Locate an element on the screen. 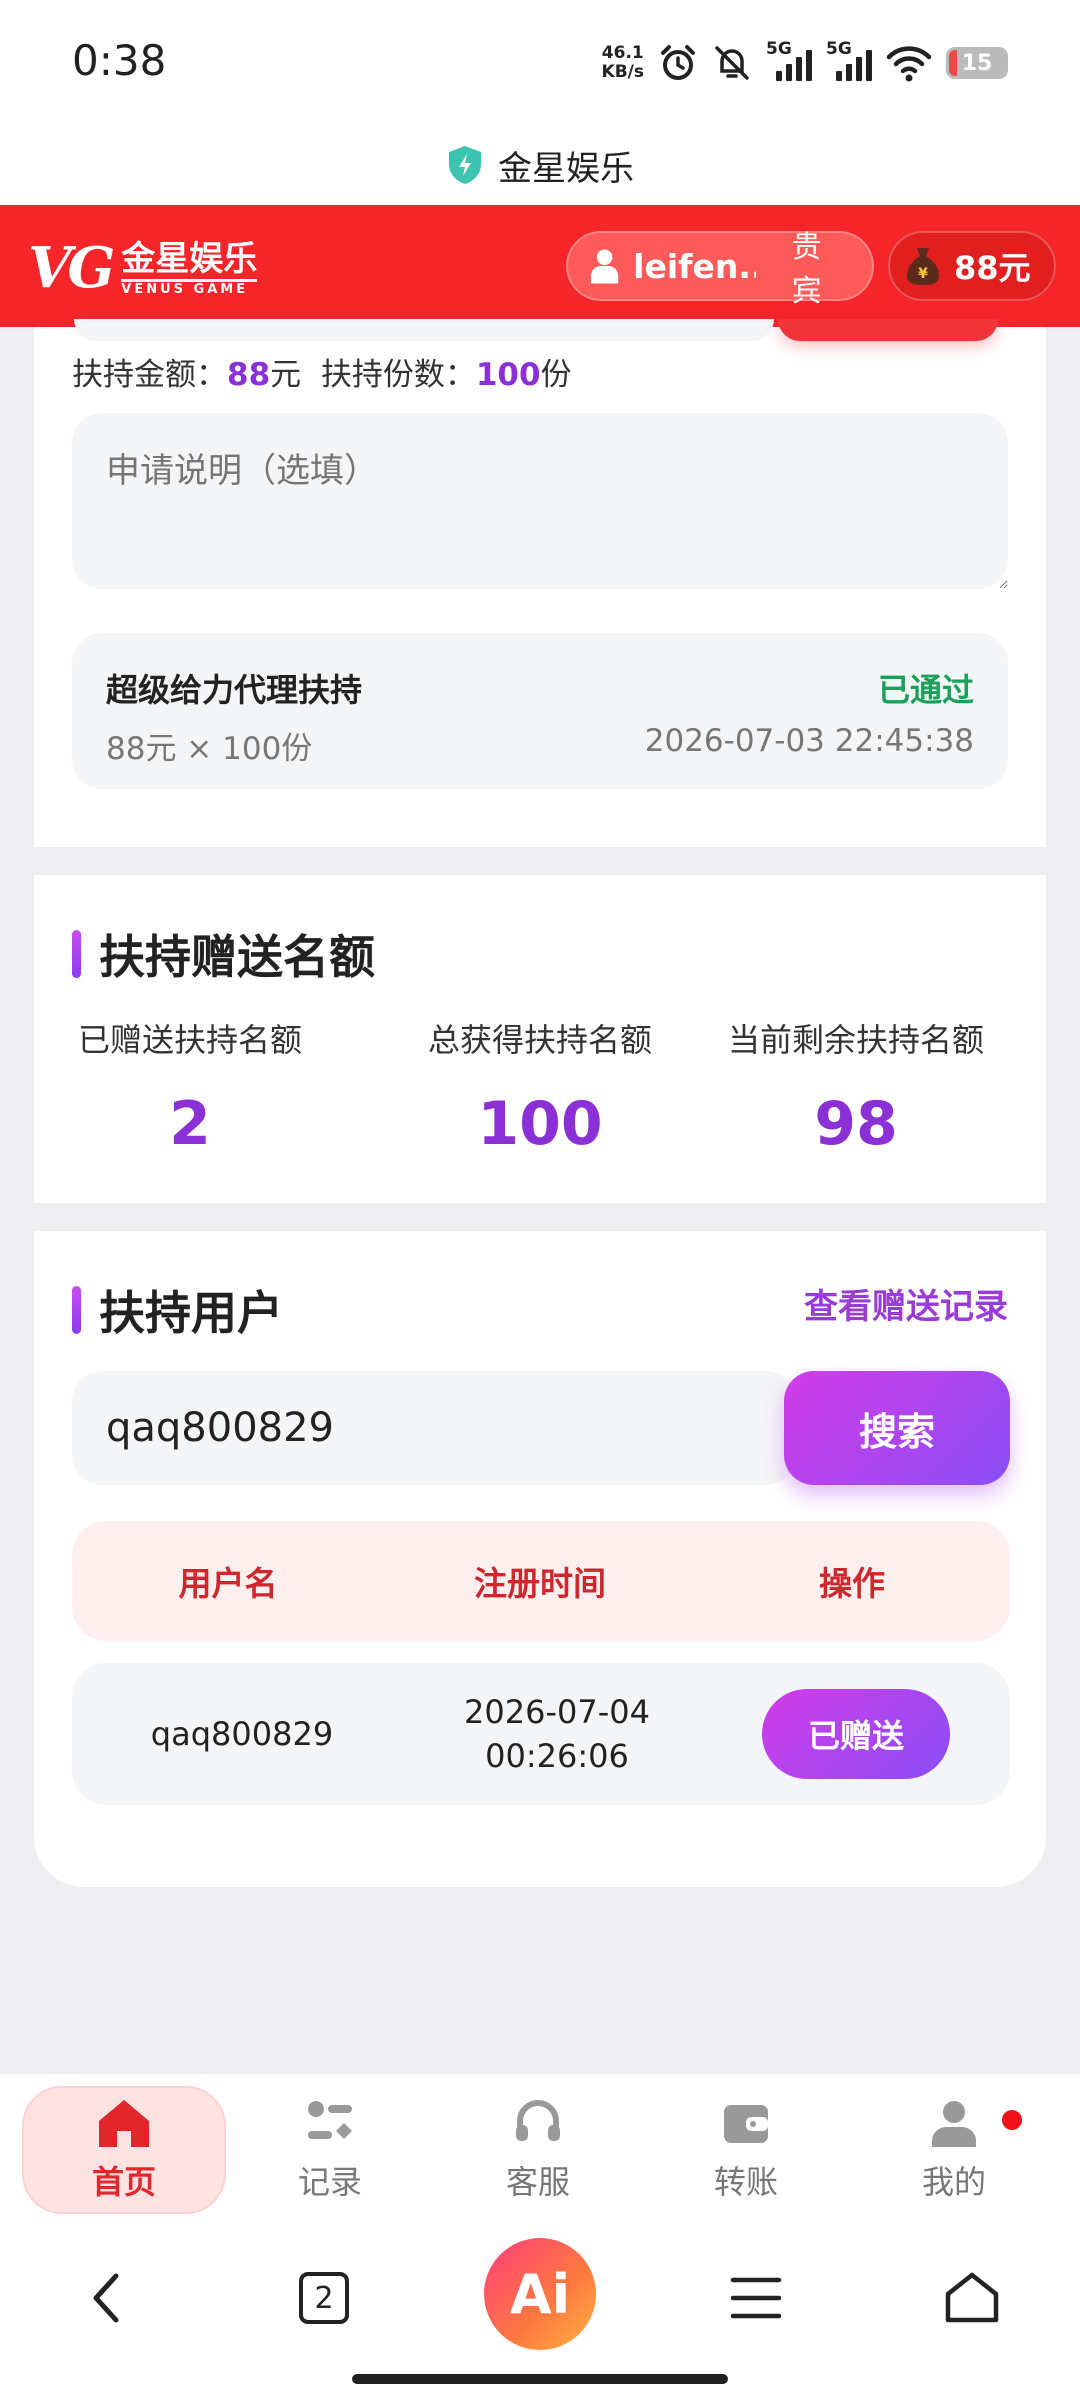  table-header: 用户名 注册时间 操作 is located at coordinates (541, 1581).